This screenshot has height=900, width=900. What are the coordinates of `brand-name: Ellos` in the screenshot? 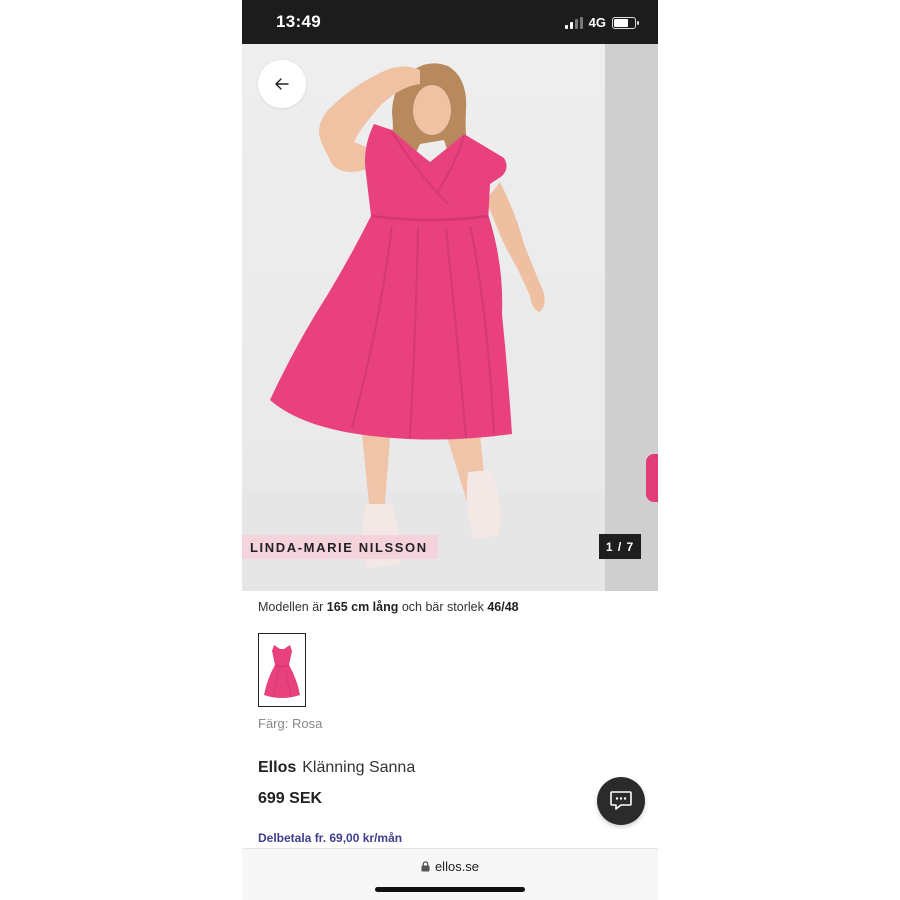 It's located at (277, 767).